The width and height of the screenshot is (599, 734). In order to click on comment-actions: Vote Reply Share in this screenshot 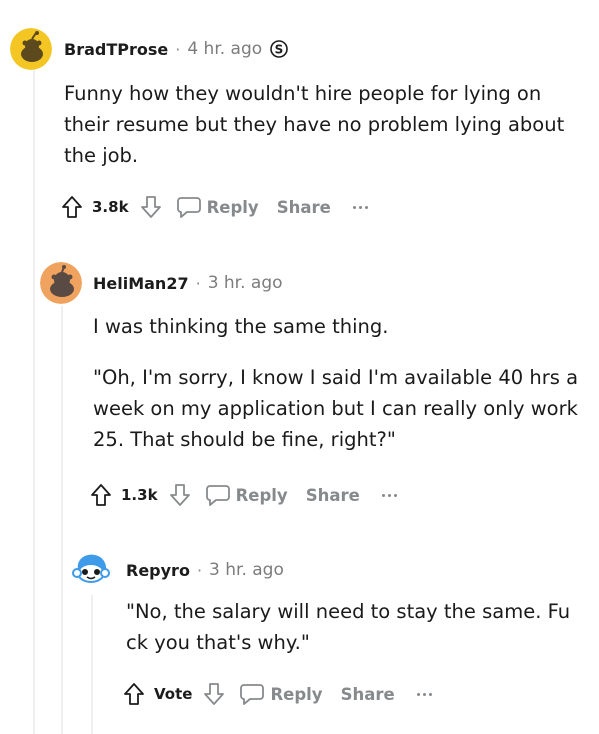, I will do `click(276, 694)`.